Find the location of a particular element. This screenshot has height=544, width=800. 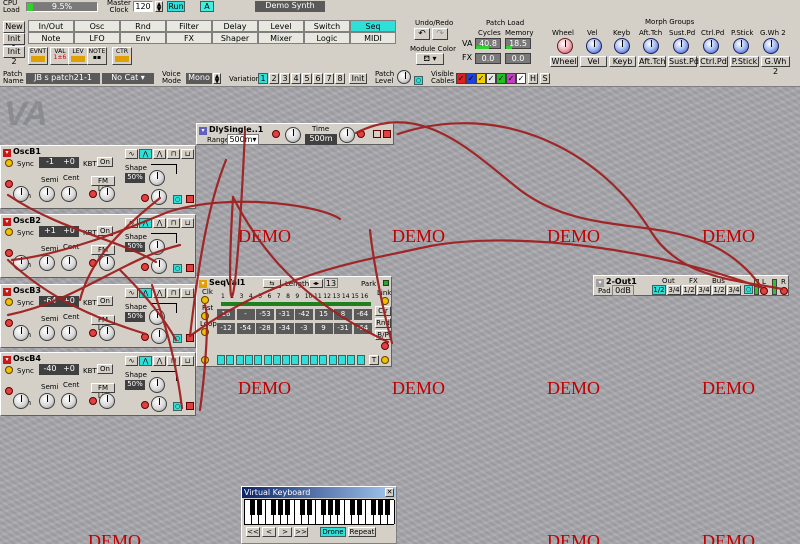

out-option-2: 3/4 is located at coordinates (674, 290).